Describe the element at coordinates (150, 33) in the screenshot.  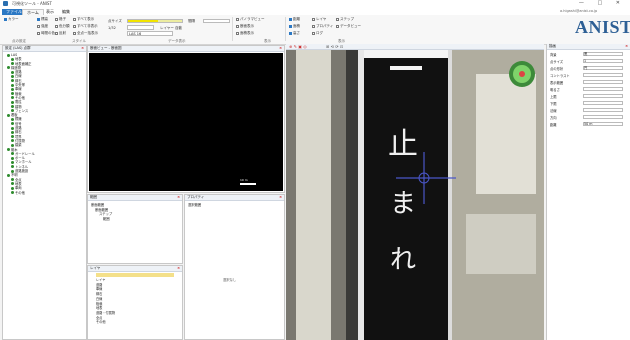
I see `las-dropdown: LAS 16` at that location.